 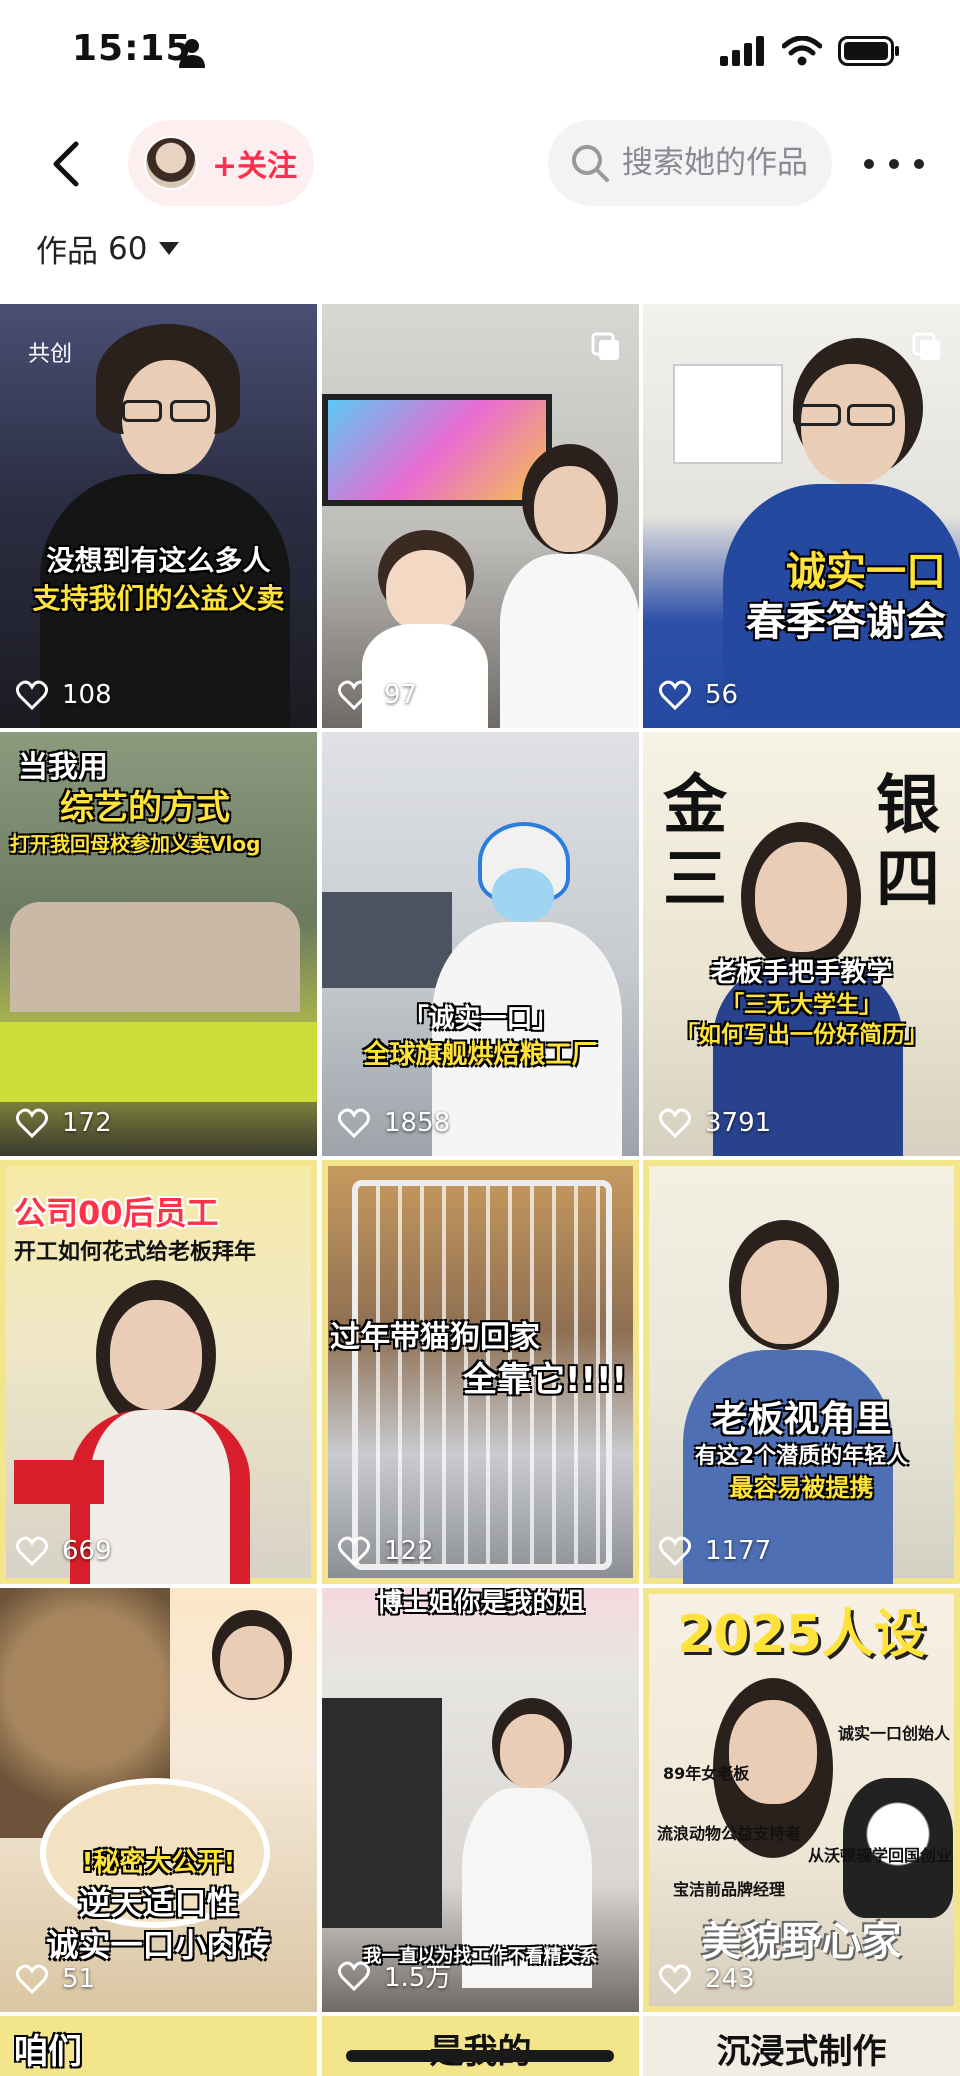 What do you see at coordinates (480, 2046) in the screenshot?
I see `post-tile: 是我的` at bounding box center [480, 2046].